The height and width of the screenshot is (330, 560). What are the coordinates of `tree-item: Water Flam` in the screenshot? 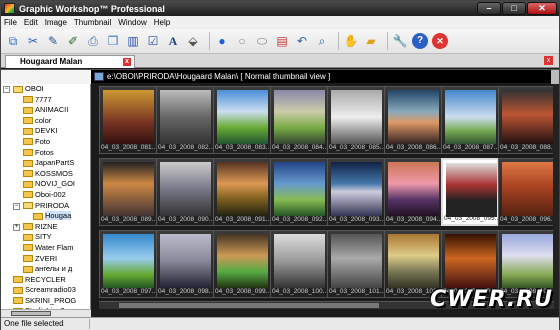 It's located at (45, 248).